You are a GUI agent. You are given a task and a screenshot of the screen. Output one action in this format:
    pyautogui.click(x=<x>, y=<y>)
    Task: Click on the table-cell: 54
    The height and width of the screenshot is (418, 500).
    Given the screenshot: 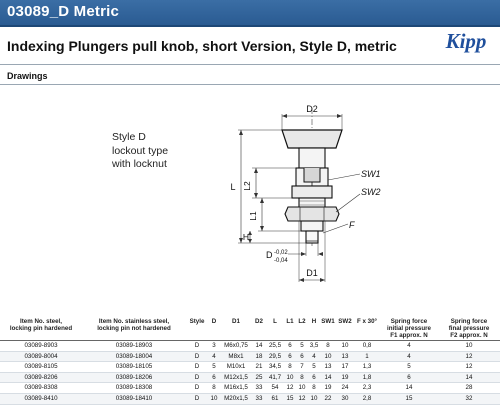 What is the action you would take?
    pyautogui.click(x=275, y=388)
    